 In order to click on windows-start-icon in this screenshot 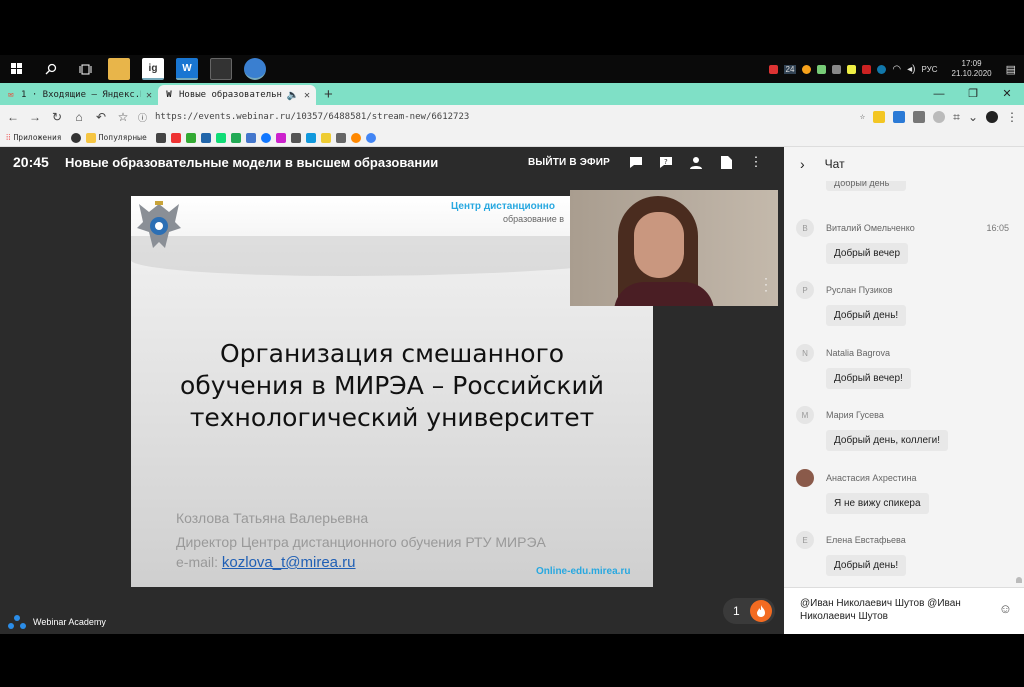, I will do `click(17, 69)`.